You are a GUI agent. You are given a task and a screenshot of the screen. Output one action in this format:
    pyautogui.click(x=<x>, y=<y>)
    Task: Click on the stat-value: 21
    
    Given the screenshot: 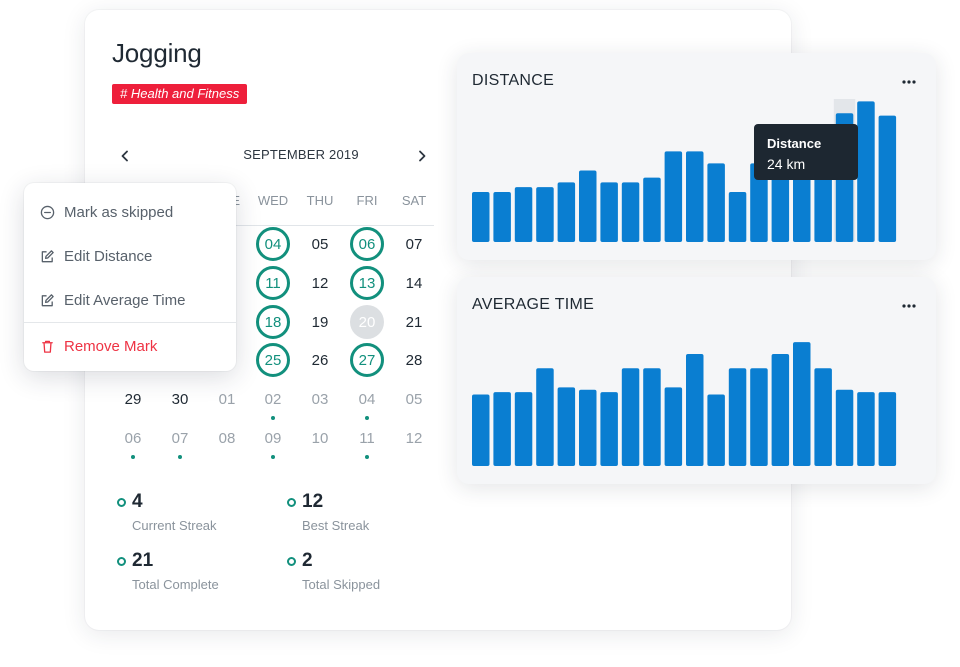 What is the action you would take?
    pyautogui.click(x=143, y=560)
    